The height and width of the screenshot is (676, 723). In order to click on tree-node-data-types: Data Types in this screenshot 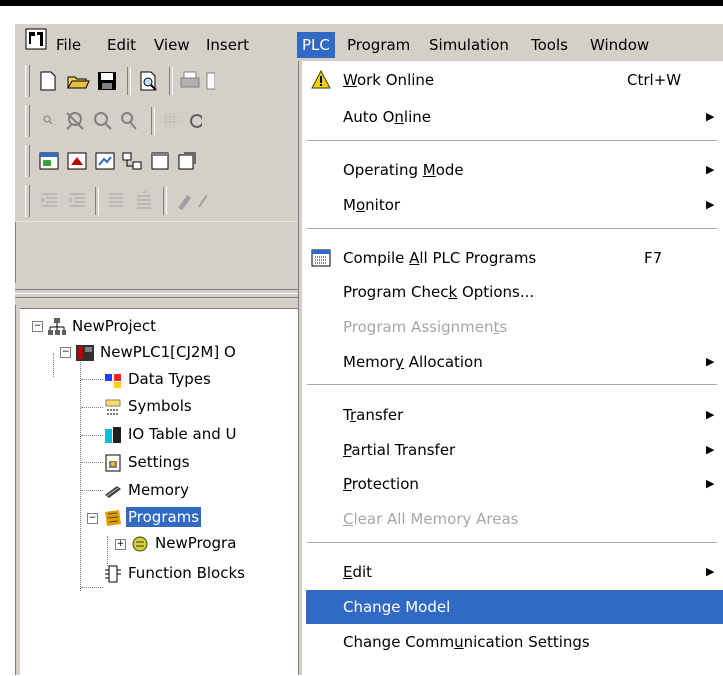, I will do `click(158, 379)`.